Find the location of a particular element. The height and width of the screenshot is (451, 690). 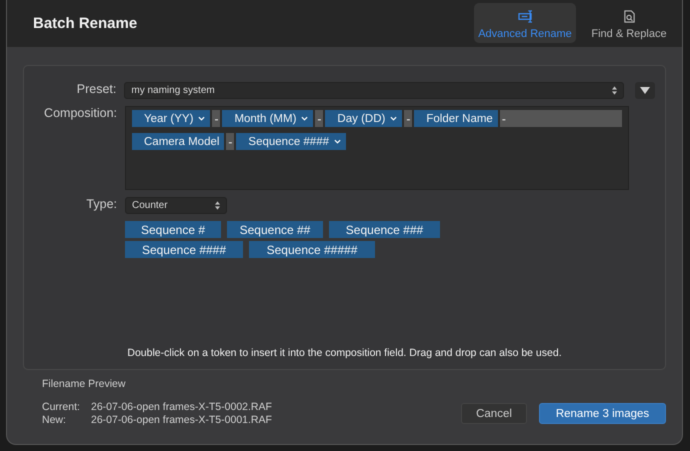

token: Sequence ## is located at coordinates (275, 229).